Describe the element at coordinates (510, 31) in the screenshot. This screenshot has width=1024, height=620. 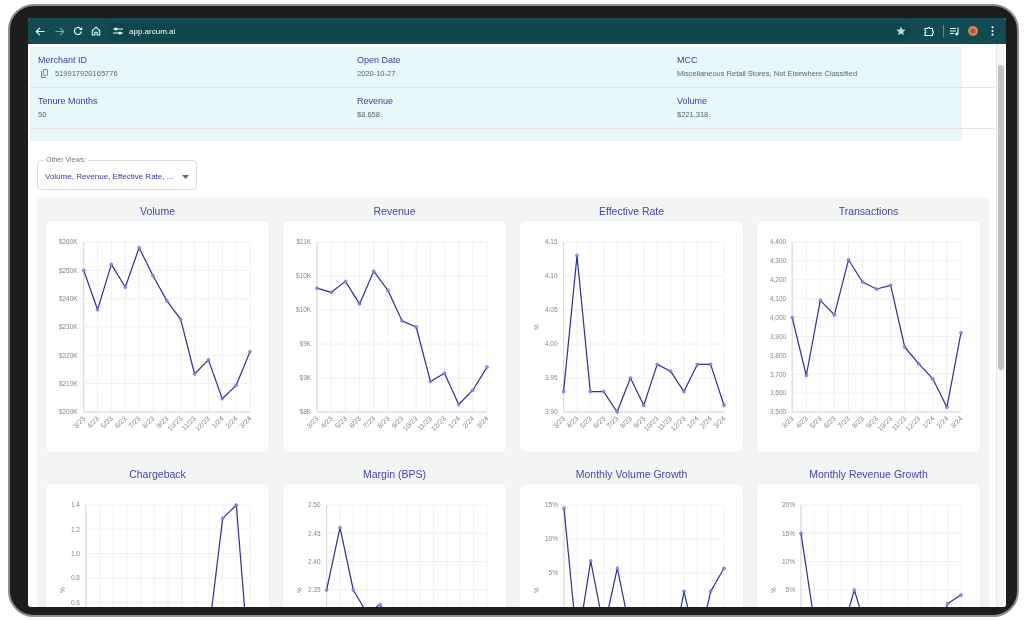
I see `address-field: app.arcum.ai` at that location.